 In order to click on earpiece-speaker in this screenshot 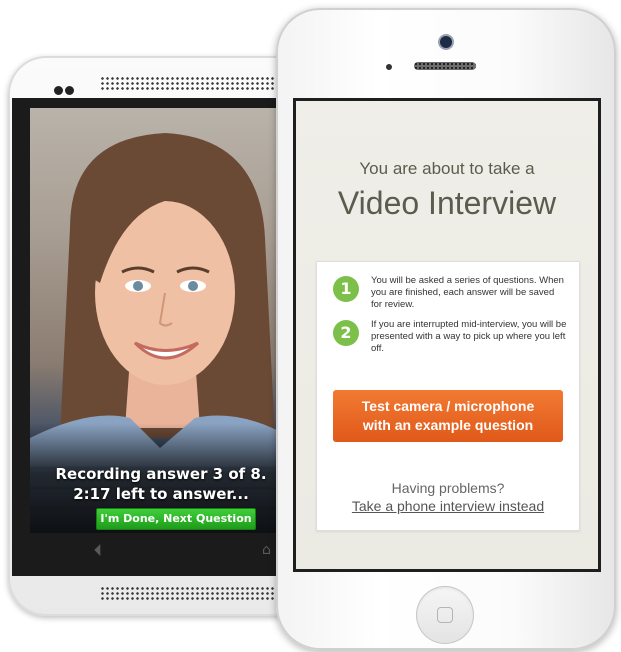, I will do `click(445, 66)`.